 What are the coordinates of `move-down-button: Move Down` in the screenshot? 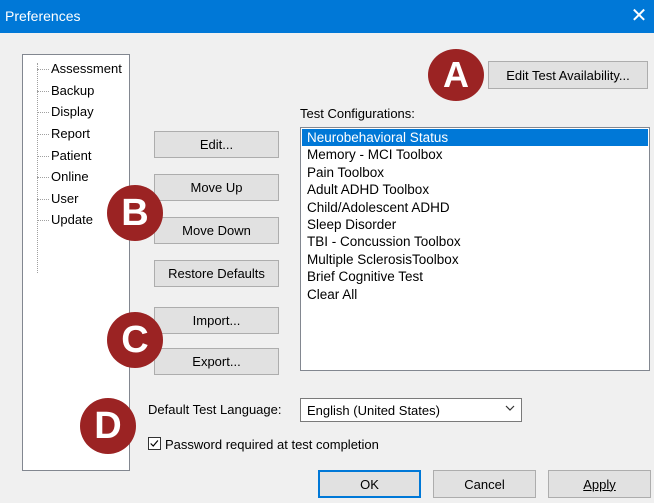 It's located at (216, 230).